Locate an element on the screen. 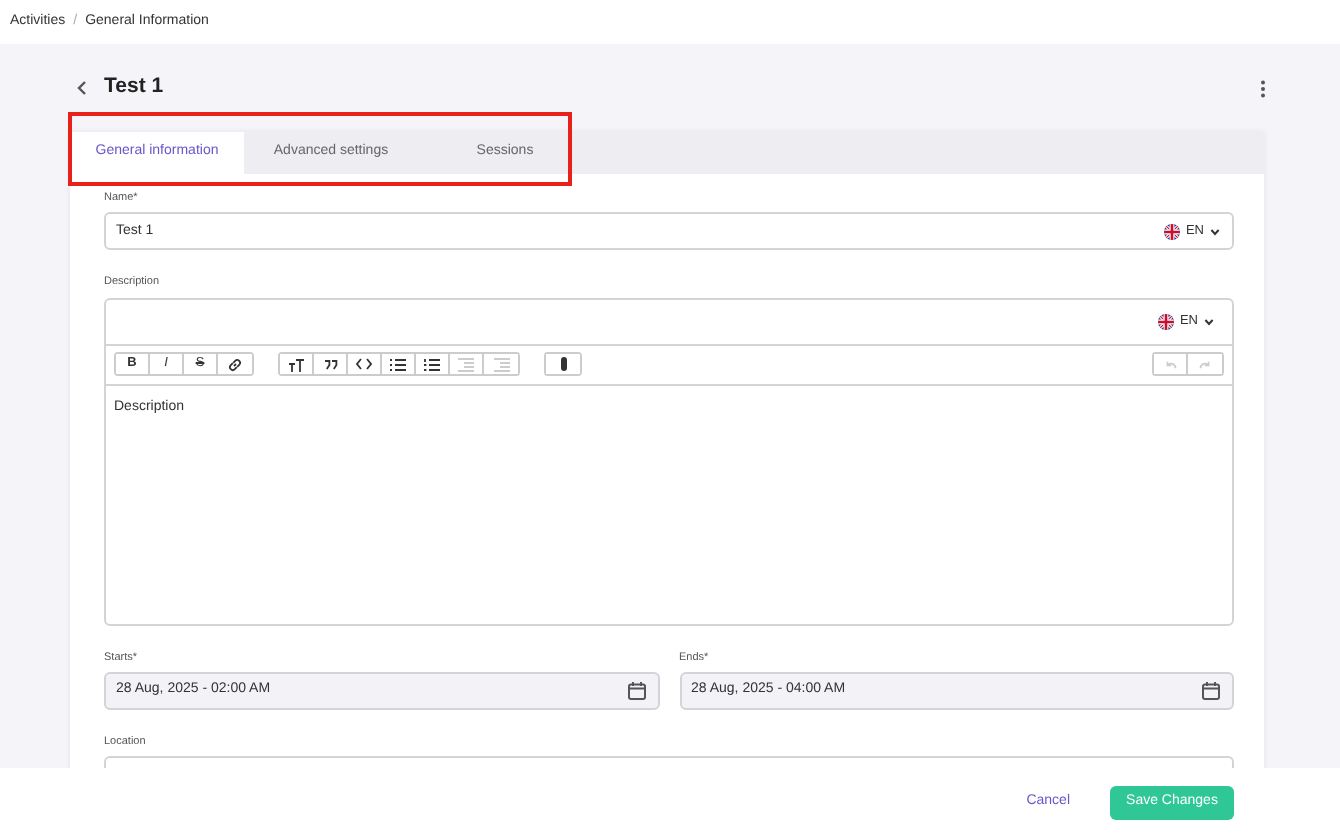 This screenshot has height=838, width=1340. undo-icon is located at coordinates (1170, 364).